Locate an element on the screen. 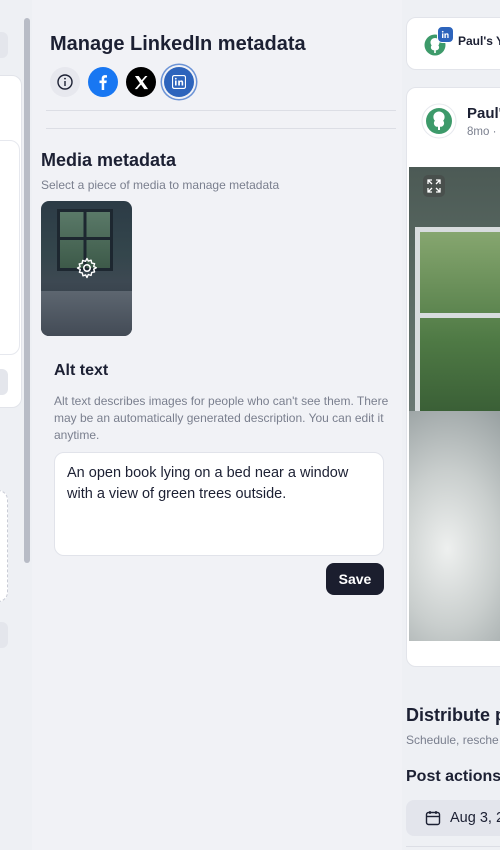 The height and width of the screenshot is (850, 500). media-thumbnail is located at coordinates (86, 268).